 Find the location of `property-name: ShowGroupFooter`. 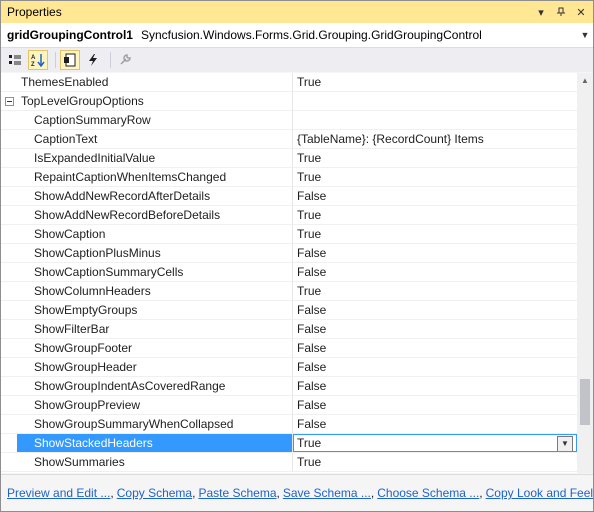

property-name: ShowGroupFooter is located at coordinates (155, 348).